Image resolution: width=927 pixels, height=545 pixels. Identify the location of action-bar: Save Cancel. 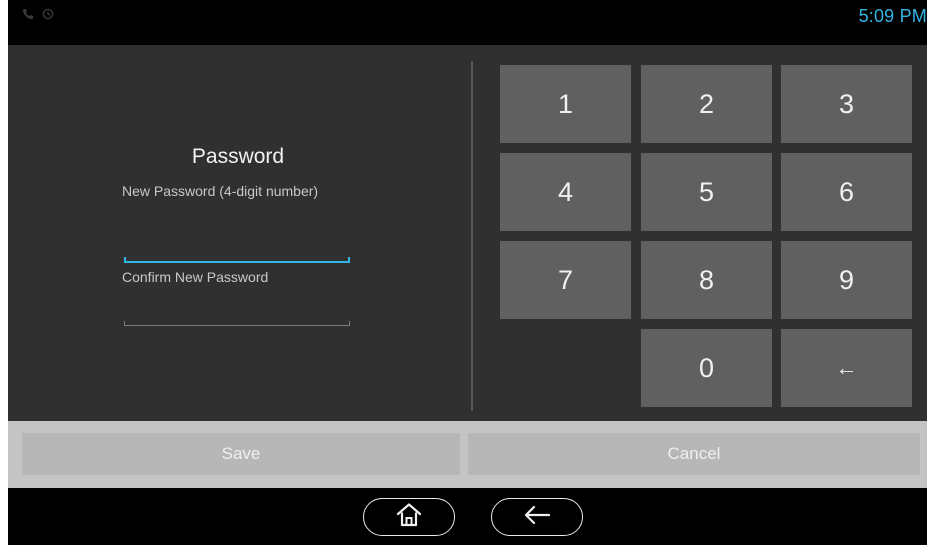
(467, 454).